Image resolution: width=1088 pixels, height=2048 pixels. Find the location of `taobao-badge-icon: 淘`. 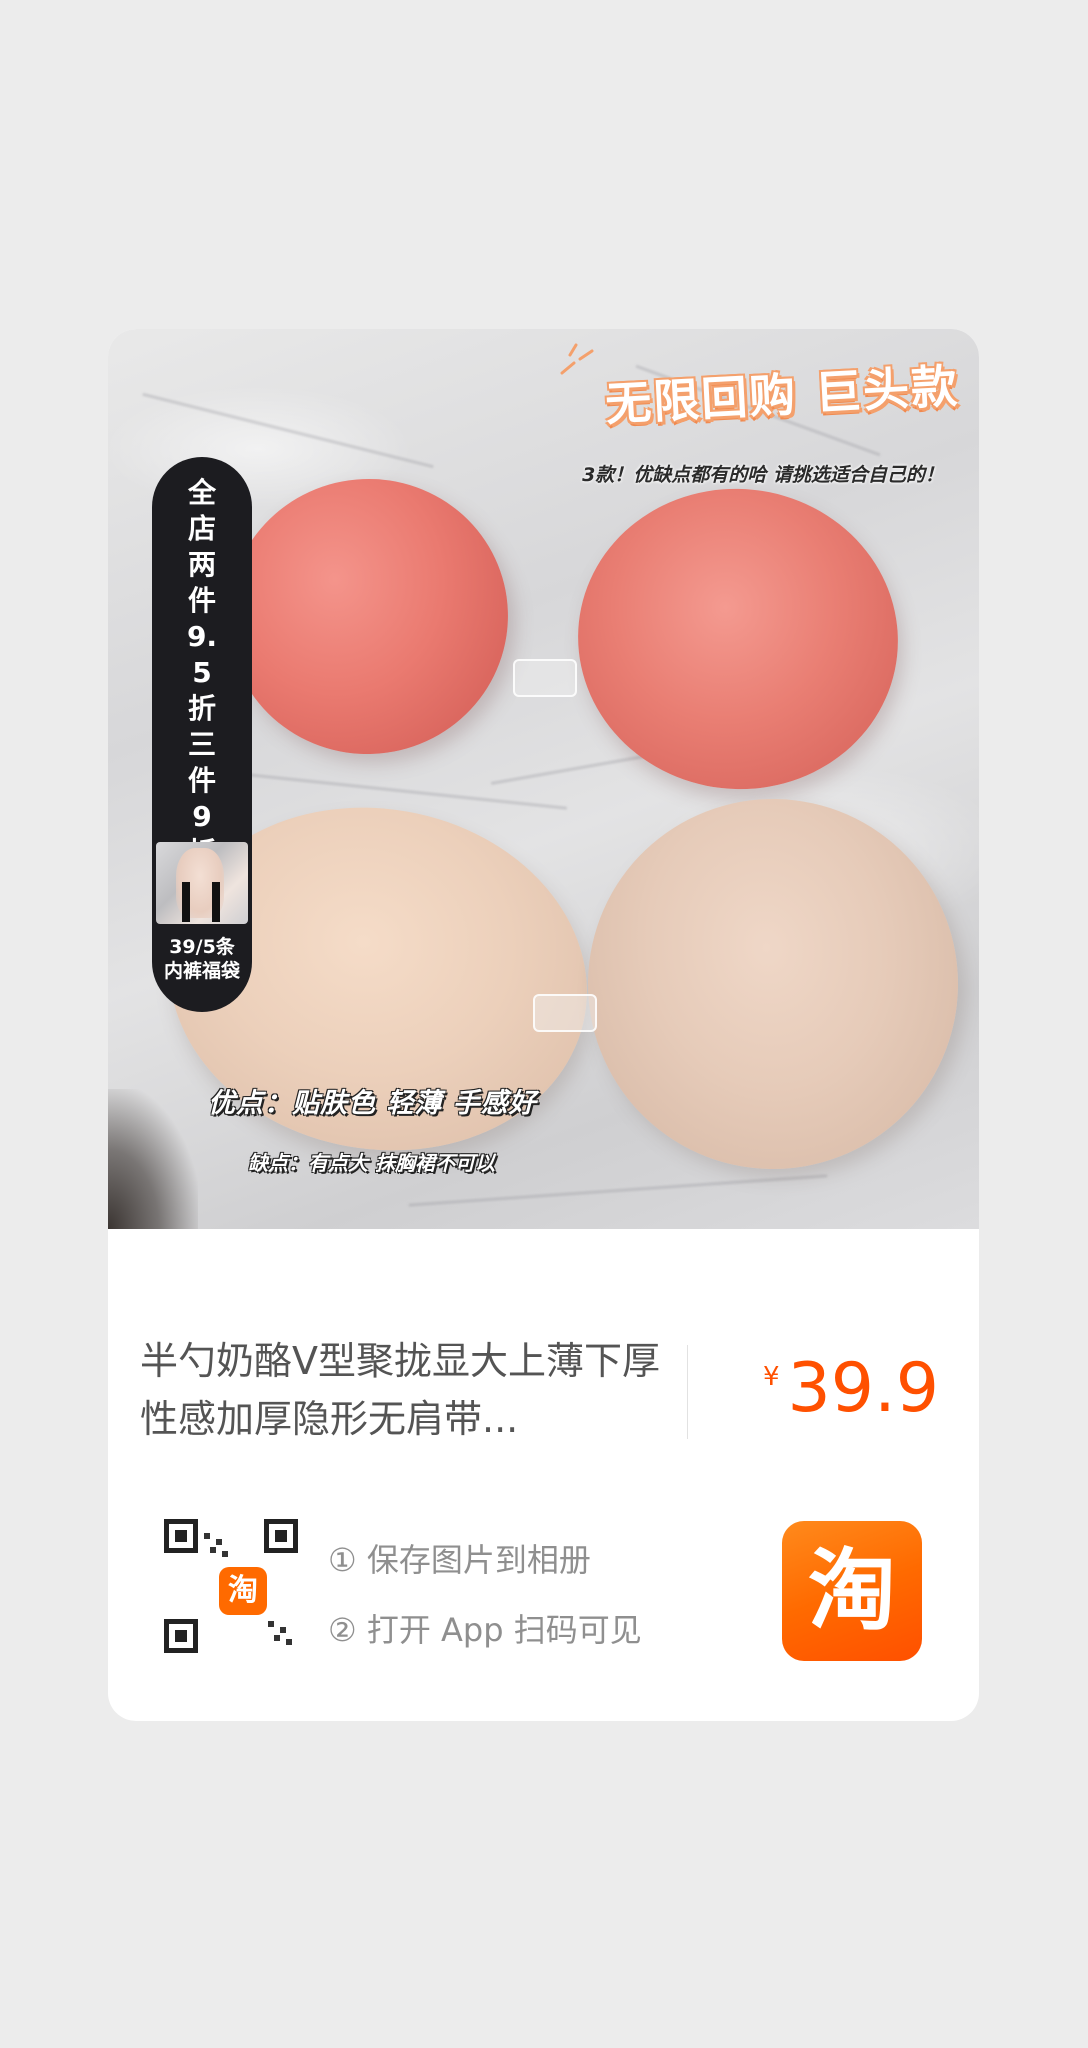

taobao-badge-icon: 淘 is located at coordinates (243, 1591).